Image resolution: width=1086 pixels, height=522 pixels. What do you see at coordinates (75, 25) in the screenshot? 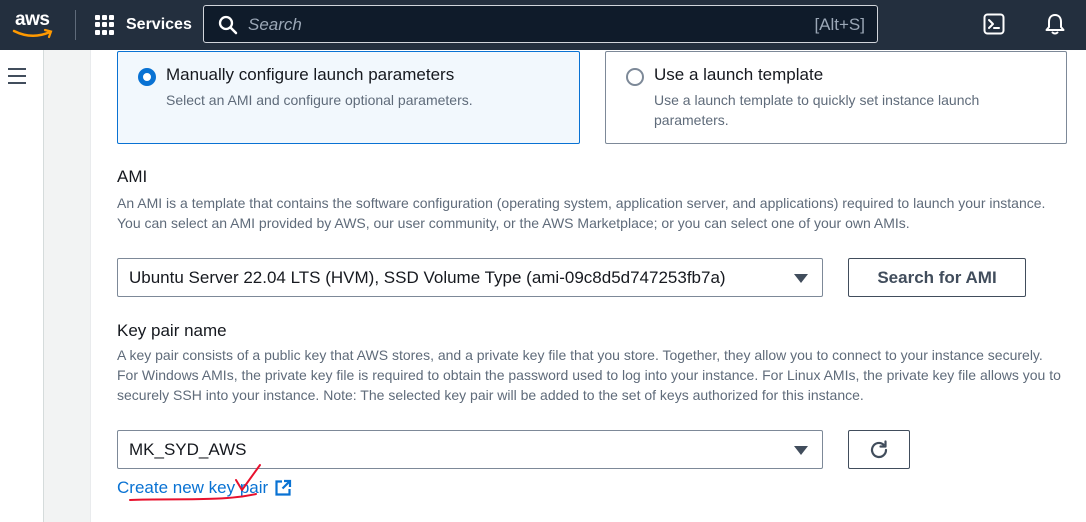
I see `nav-divider` at bounding box center [75, 25].